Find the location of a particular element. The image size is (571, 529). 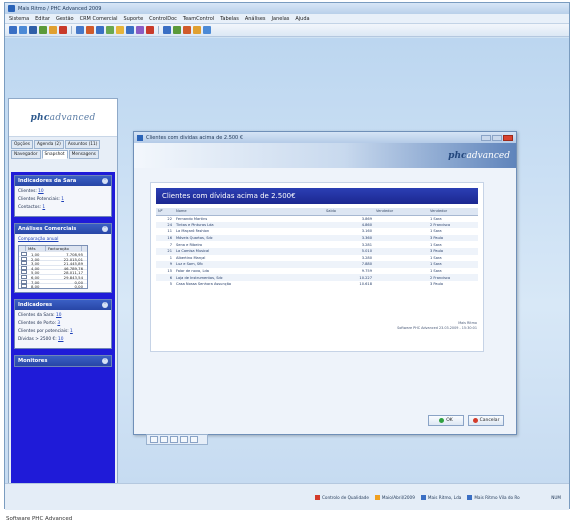

clients-icon is located at coordinates (80, 30).